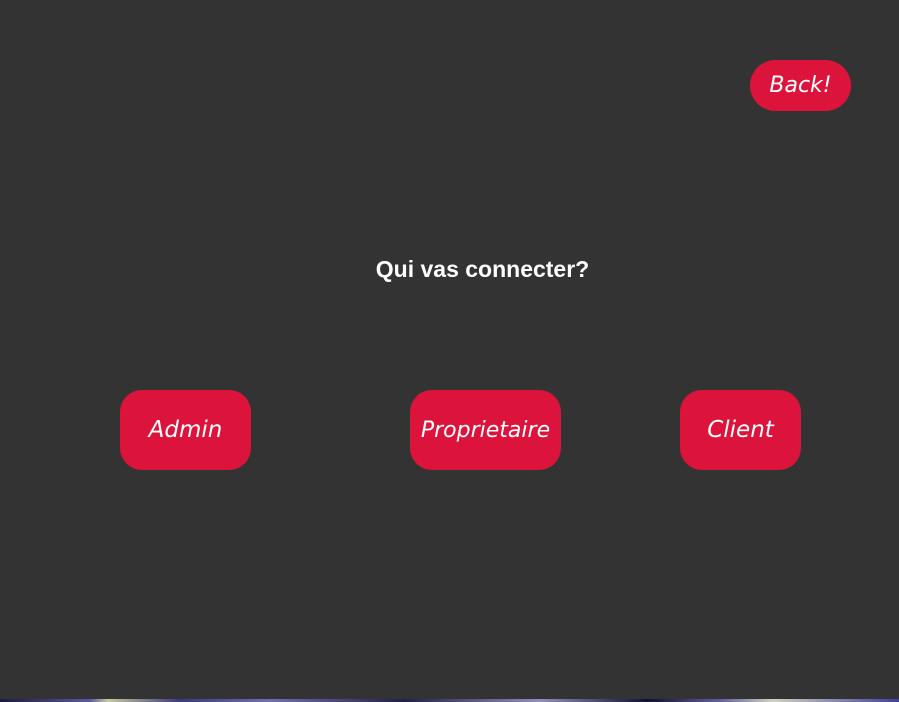 This screenshot has height=702, width=899. I want to click on client-button: Client, so click(740, 430).